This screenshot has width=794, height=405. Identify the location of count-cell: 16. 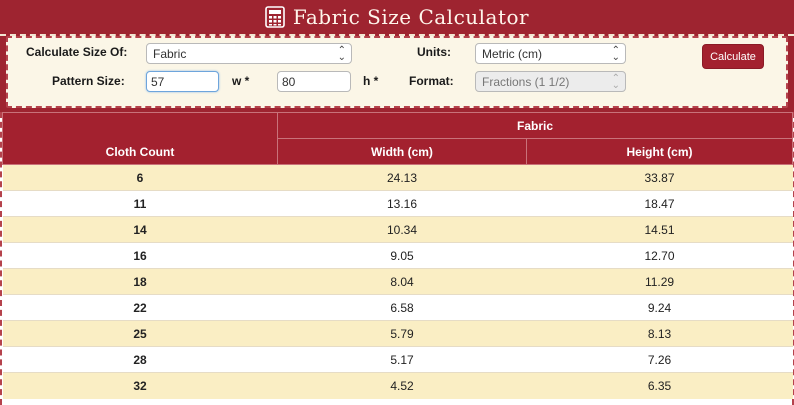
(140, 255).